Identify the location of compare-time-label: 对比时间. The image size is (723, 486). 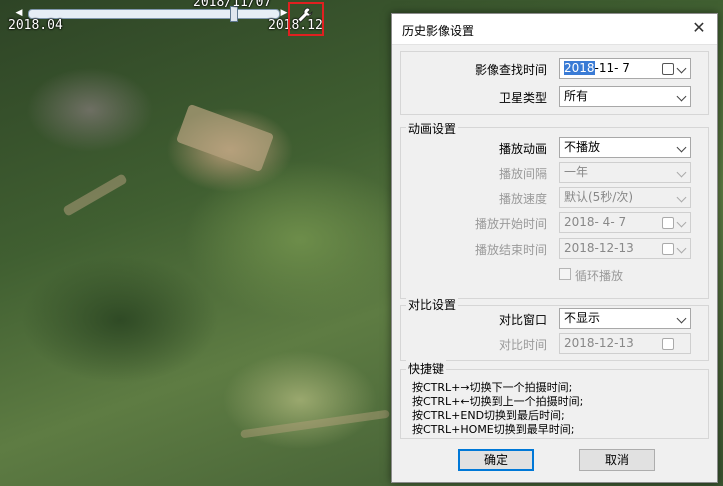
(522, 345).